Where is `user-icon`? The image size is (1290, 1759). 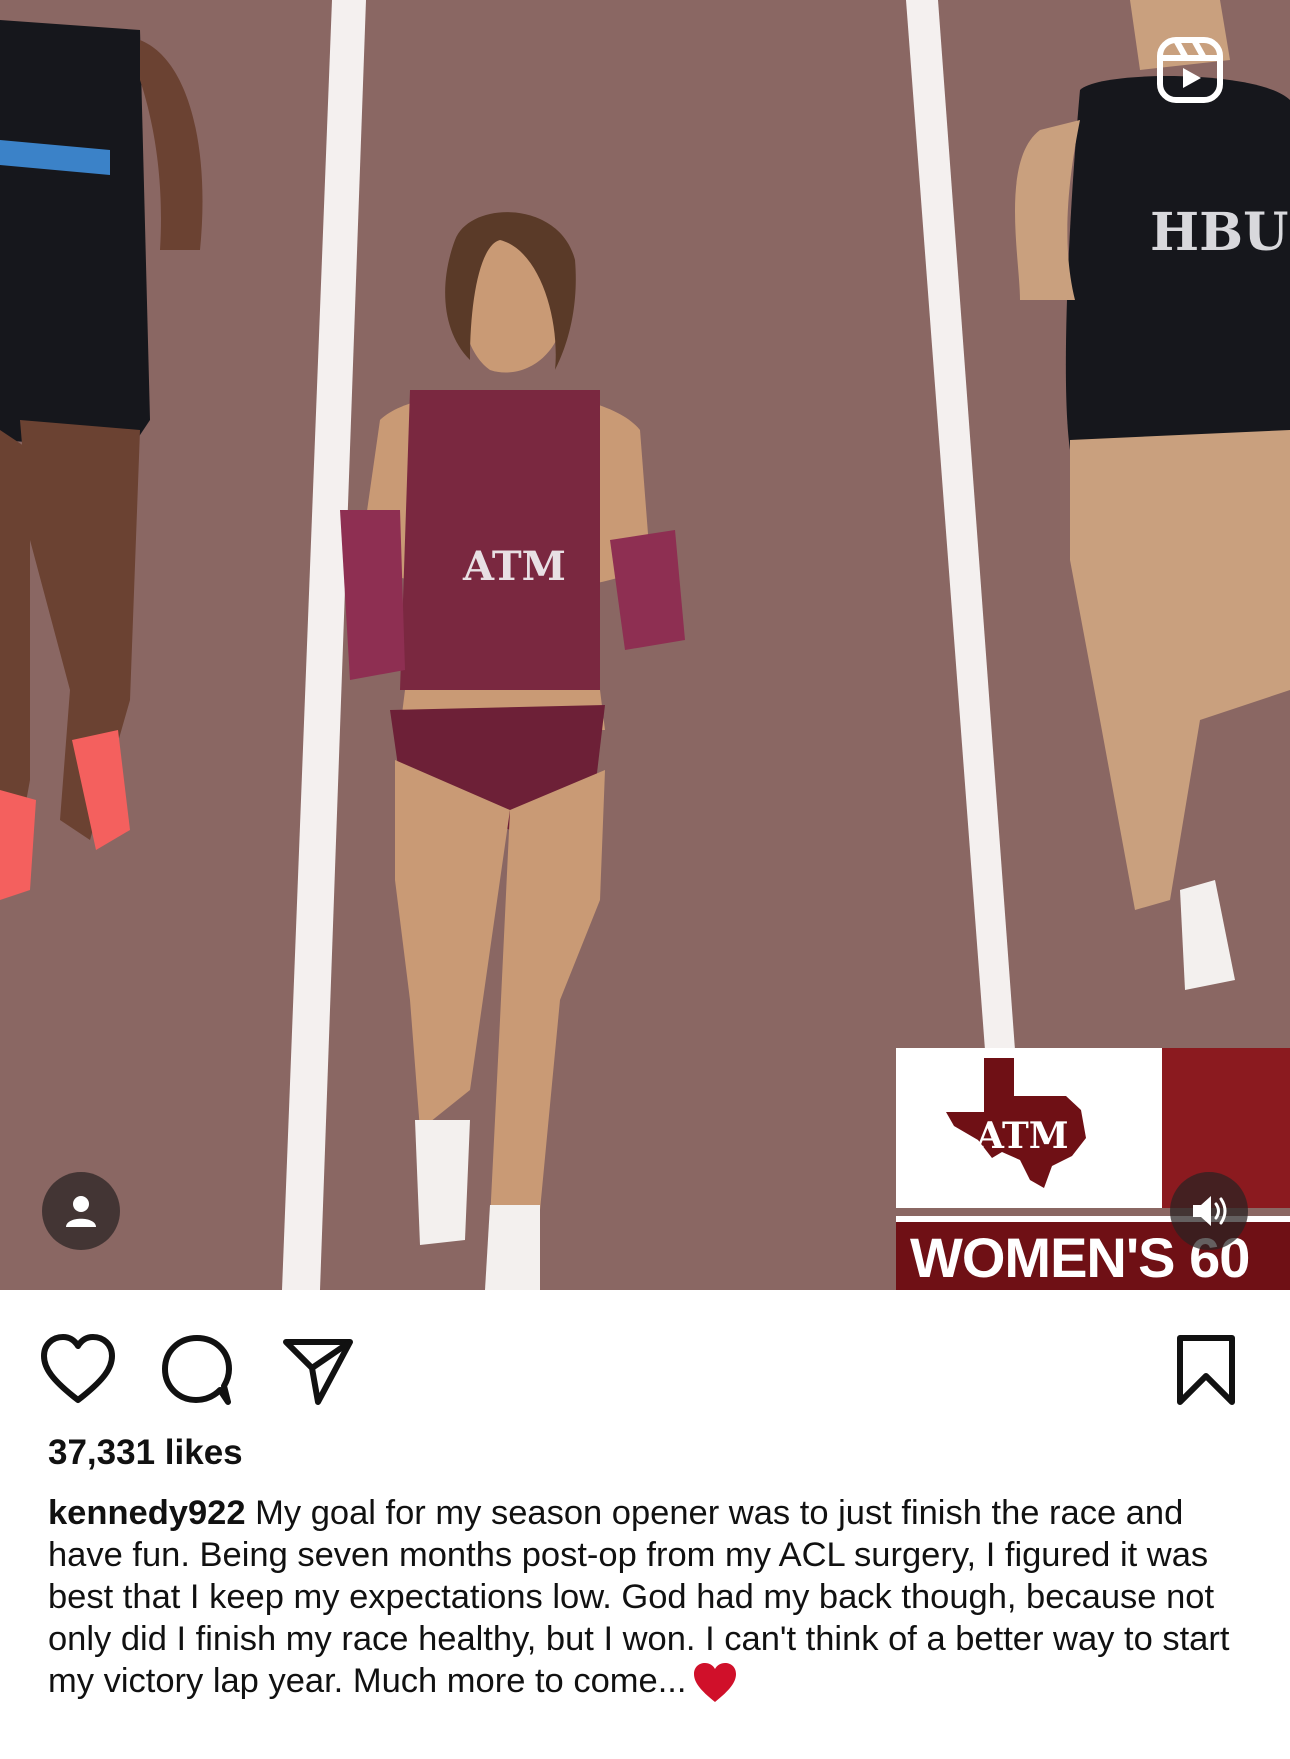 user-icon is located at coordinates (81, 1211).